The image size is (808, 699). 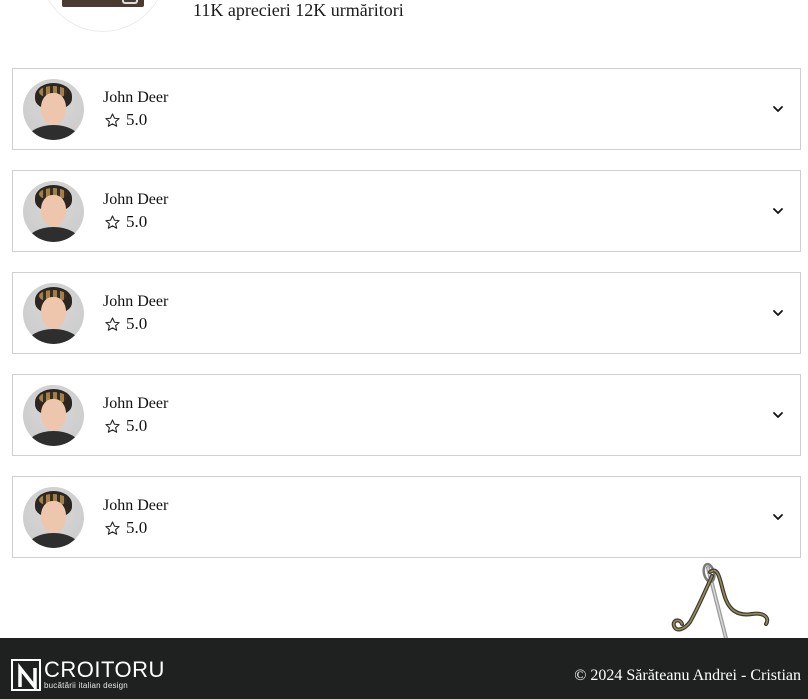 What do you see at coordinates (298, 10) in the screenshot?
I see `profile-stats: 11K aprecieri 12K urmăritori` at bounding box center [298, 10].